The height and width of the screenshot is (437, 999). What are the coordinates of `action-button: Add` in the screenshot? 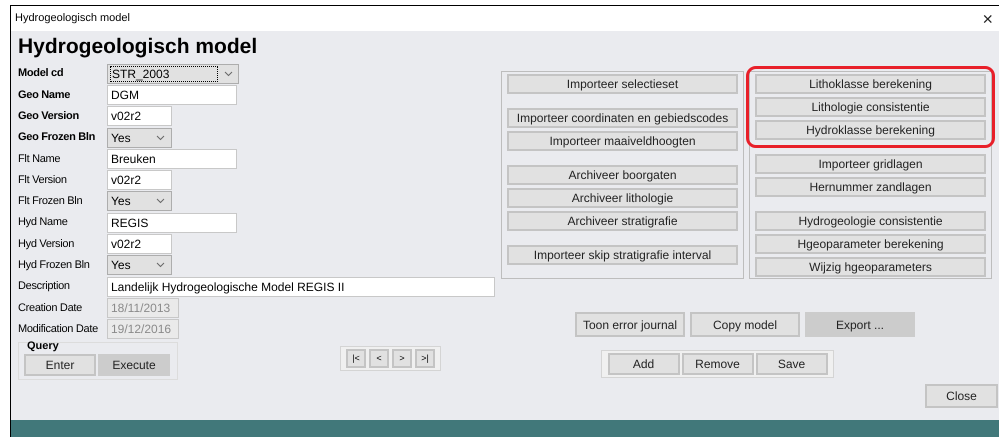 It's located at (644, 364).